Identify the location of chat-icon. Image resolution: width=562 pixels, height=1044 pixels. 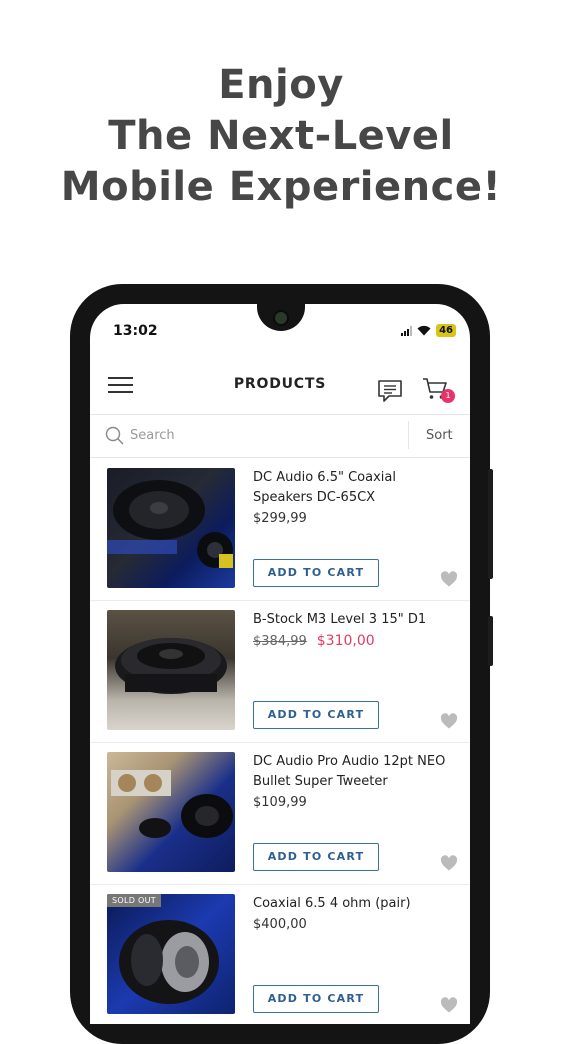
(390, 391).